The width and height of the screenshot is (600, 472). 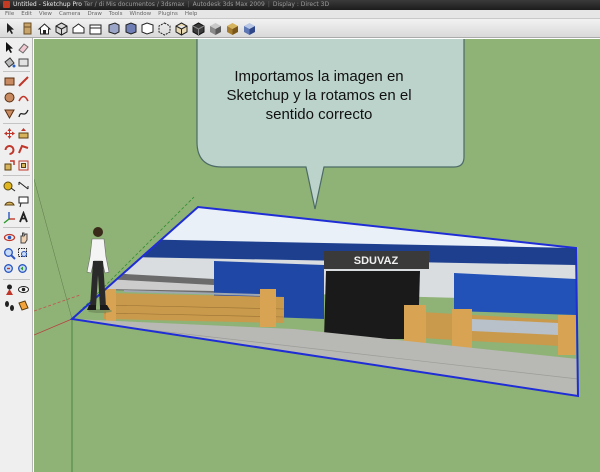 What do you see at coordinates (9, 201) in the screenshot?
I see `protractor-tool-icon` at bounding box center [9, 201].